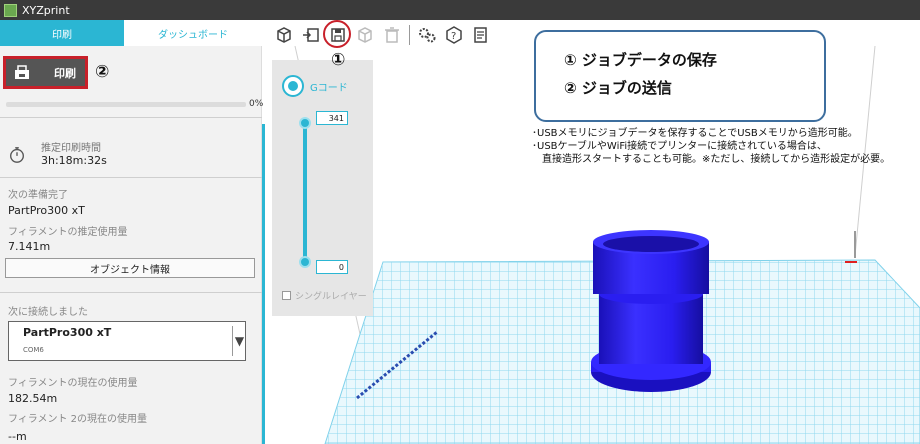  What do you see at coordinates (286, 295) in the screenshot?
I see `checkbox-box` at bounding box center [286, 295].